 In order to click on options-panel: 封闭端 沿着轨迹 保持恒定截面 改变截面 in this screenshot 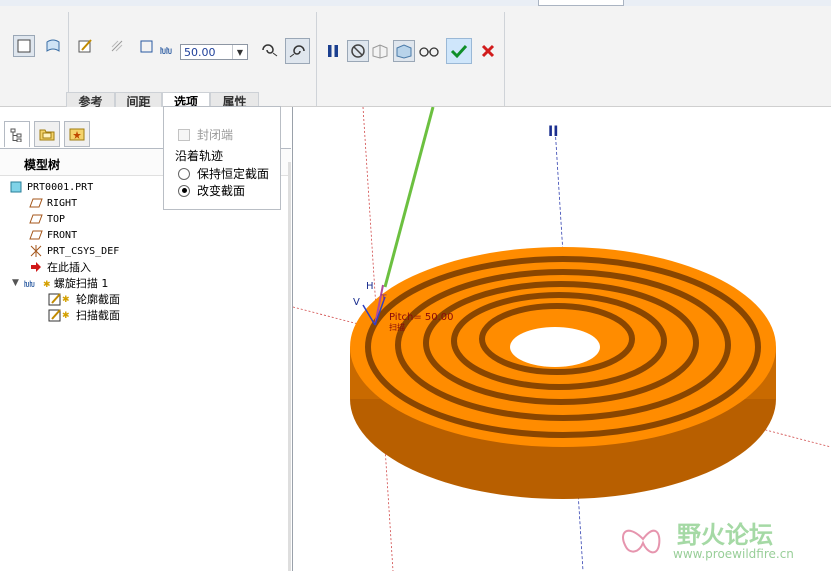, I will do `click(222, 158)`.